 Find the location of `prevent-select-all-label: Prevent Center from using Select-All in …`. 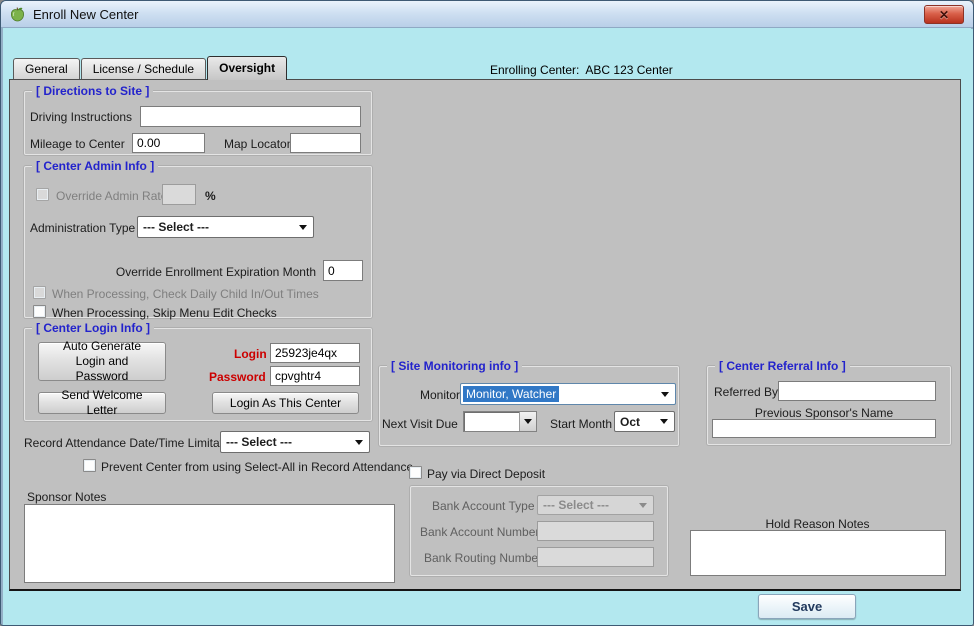

prevent-select-all-label: Prevent Center from using Select-All in … is located at coordinates (257, 467).